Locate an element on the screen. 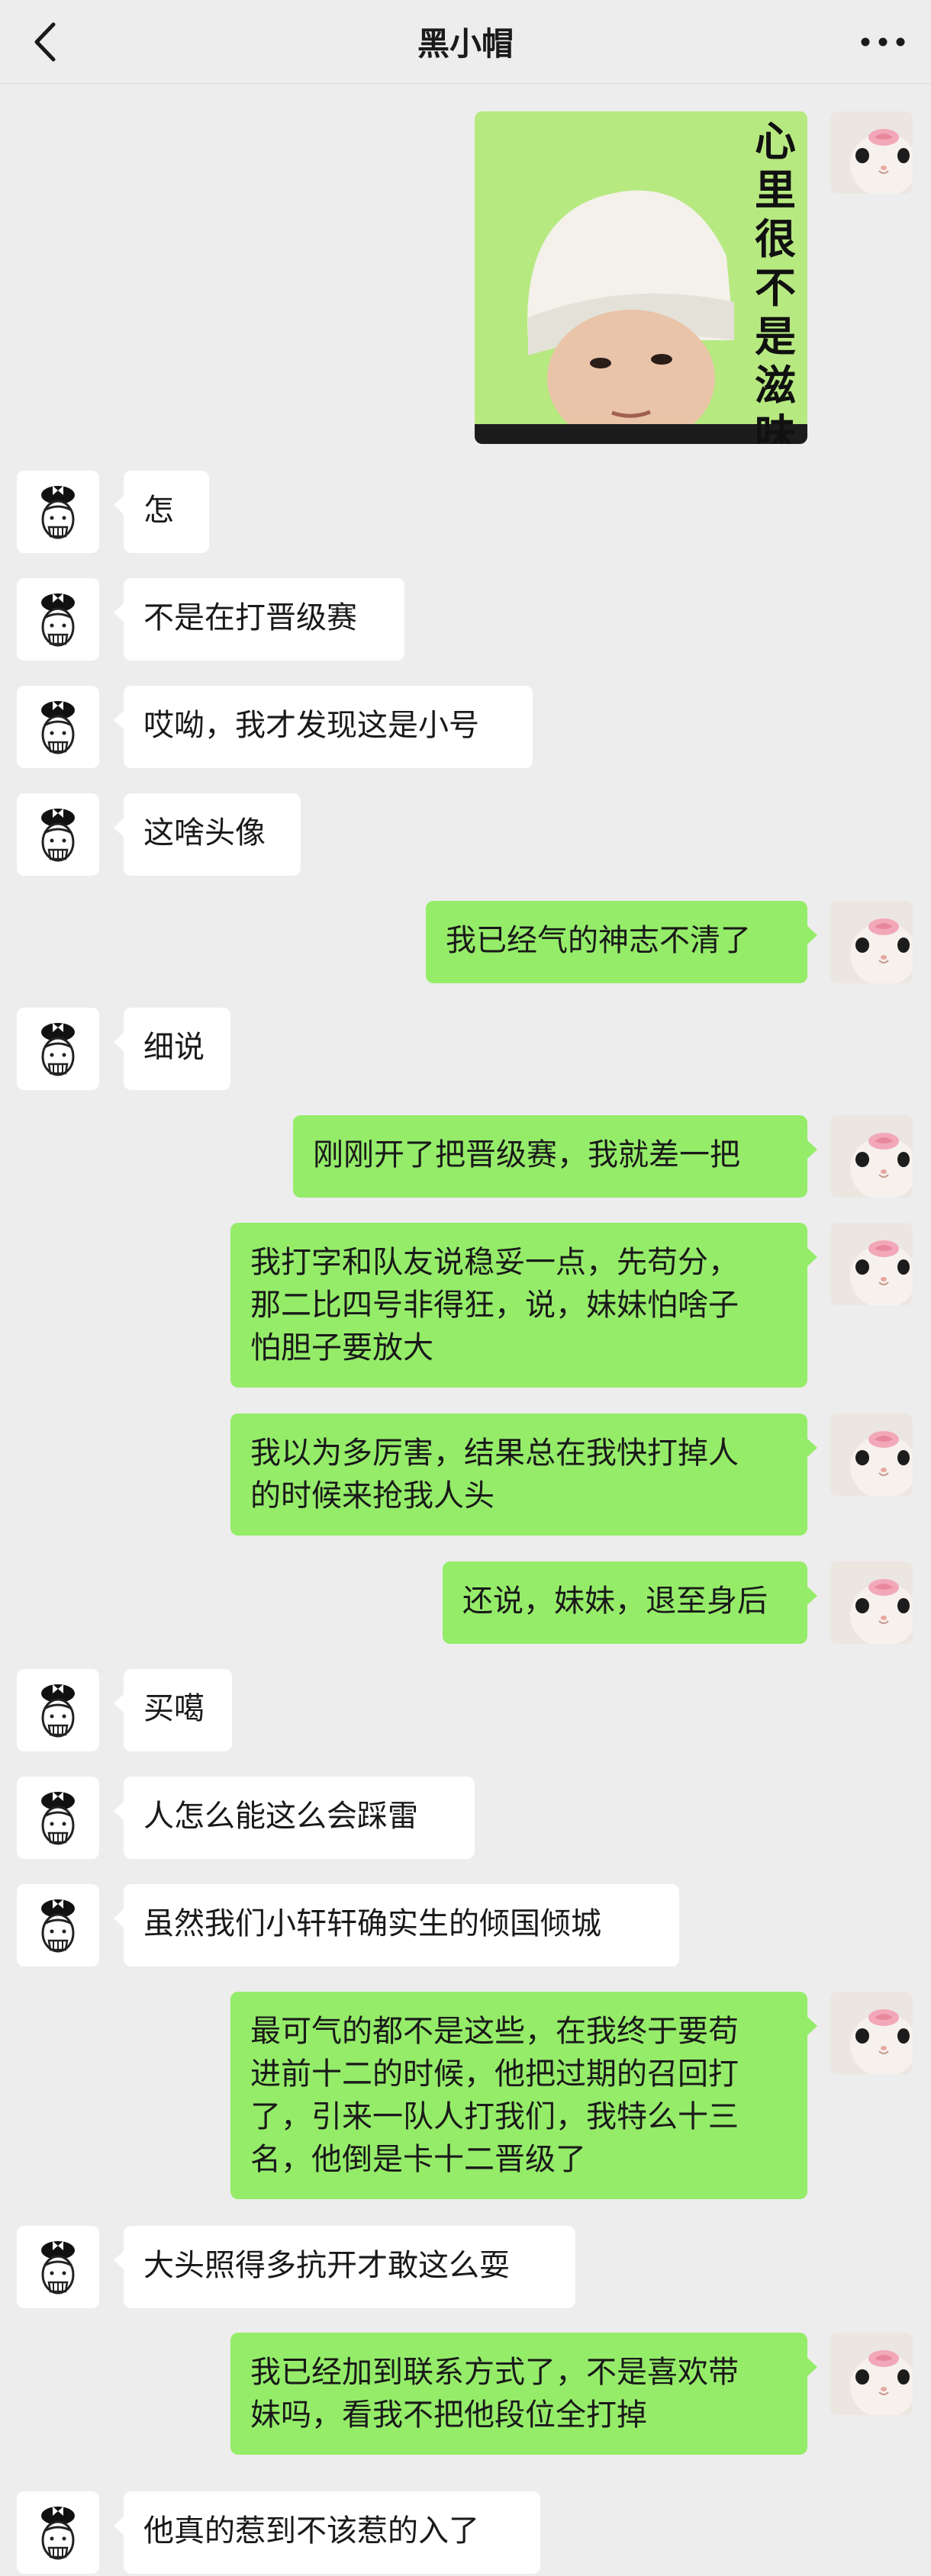 Image resolution: width=931 pixels, height=2576 pixels. received-message-bubble: 他真的惹到不该惹的入了 is located at coordinates (327, 2532).